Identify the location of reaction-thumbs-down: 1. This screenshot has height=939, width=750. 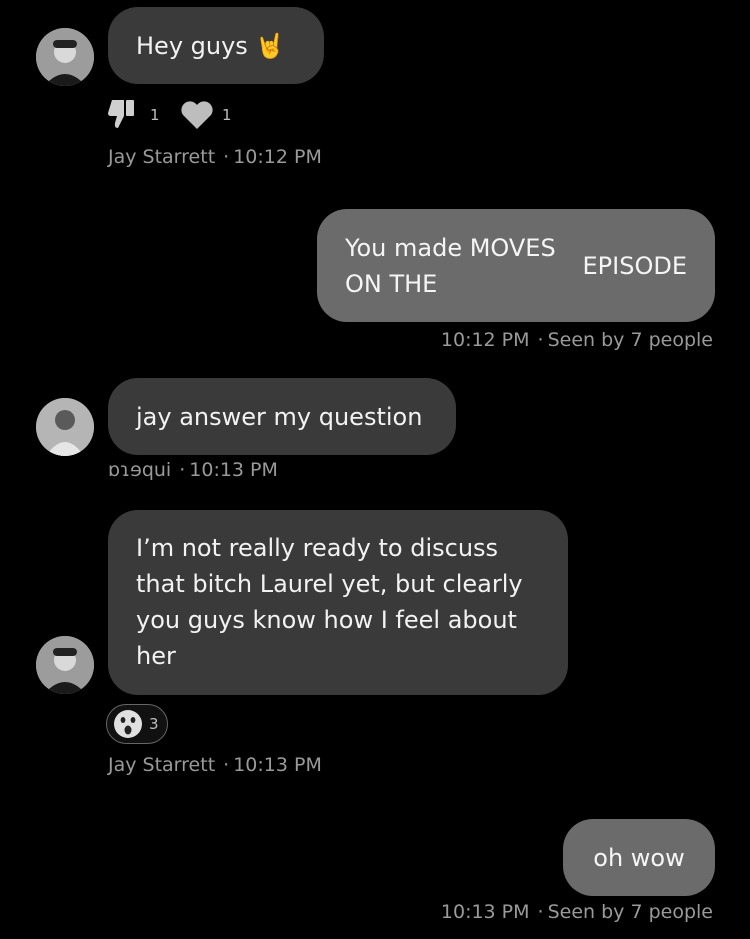
(134, 115).